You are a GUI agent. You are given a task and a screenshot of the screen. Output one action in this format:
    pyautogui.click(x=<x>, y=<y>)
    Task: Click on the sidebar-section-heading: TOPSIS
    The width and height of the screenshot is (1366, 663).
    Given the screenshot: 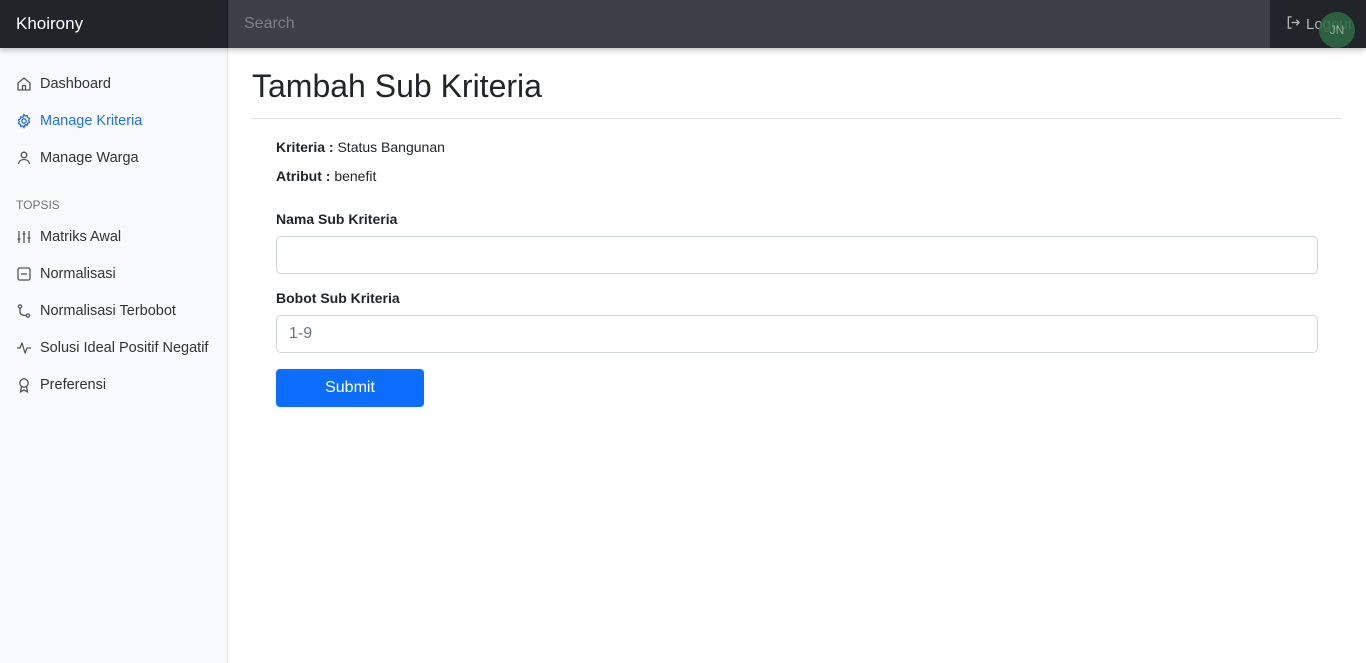 What is the action you would take?
    pyautogui.click(x=38, y=205)
    